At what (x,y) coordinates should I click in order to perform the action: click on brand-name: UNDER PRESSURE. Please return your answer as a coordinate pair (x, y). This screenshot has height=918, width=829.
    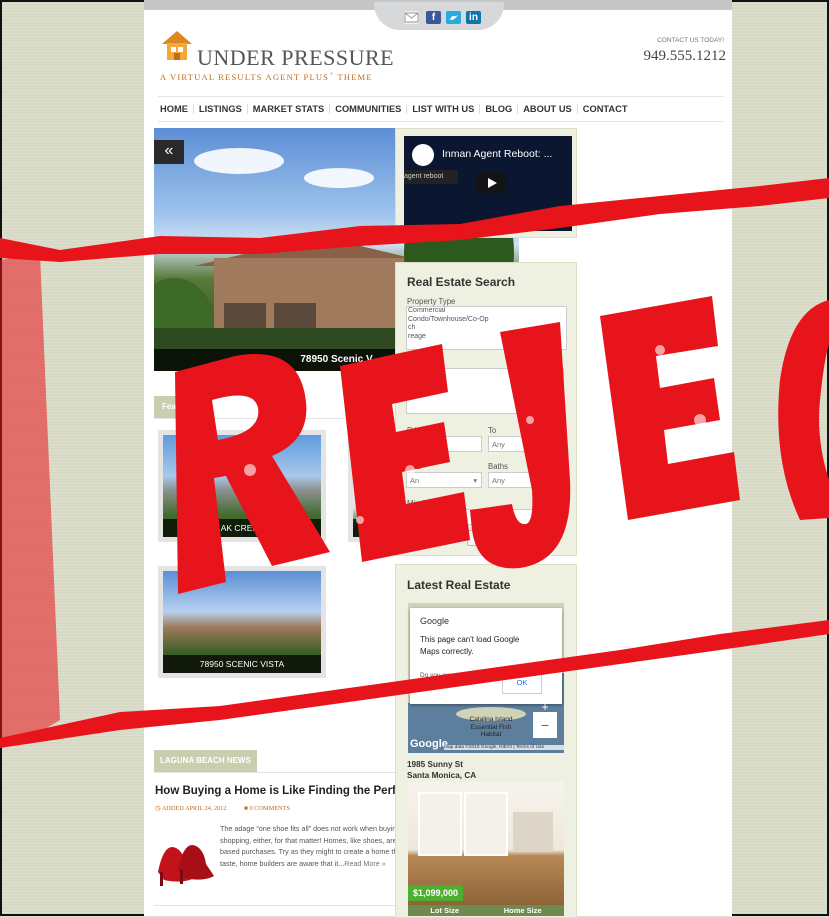
    Looking at the image, I should click on (295, 58).